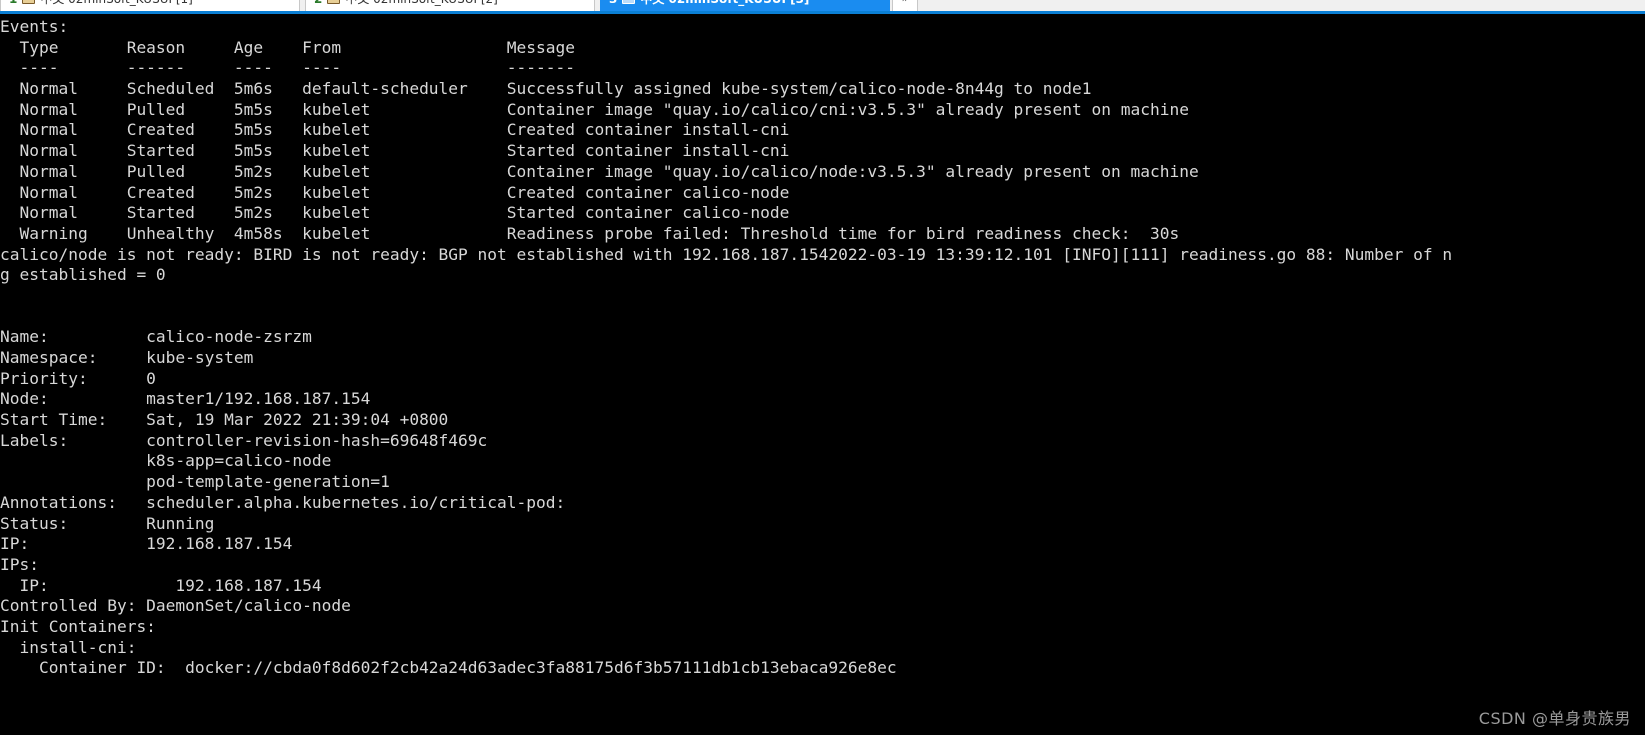  Describe the element at coordinates (185, 399) in the screenshot. I see `terminal-line-18: Node: master1/192.168.187.154` at that location.